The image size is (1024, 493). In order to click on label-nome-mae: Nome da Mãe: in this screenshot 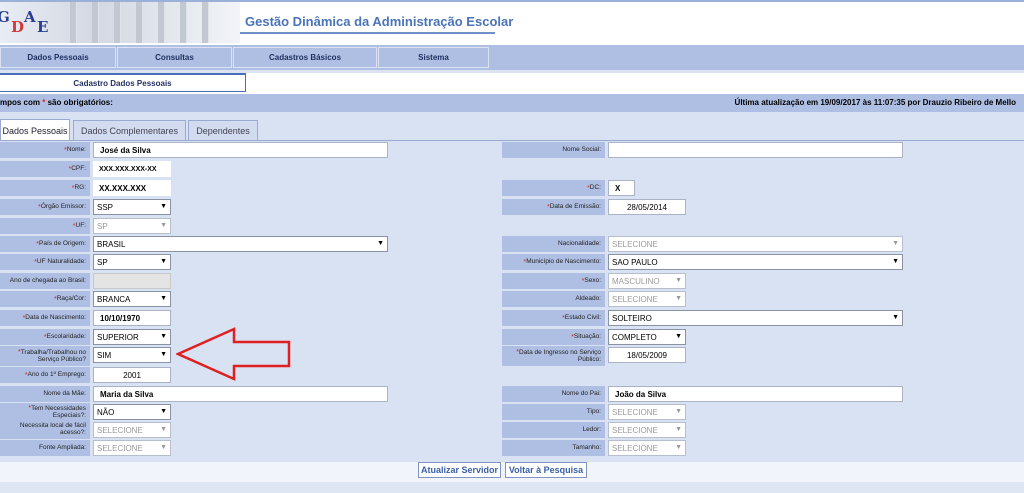, I will do `click(45, 394)`.